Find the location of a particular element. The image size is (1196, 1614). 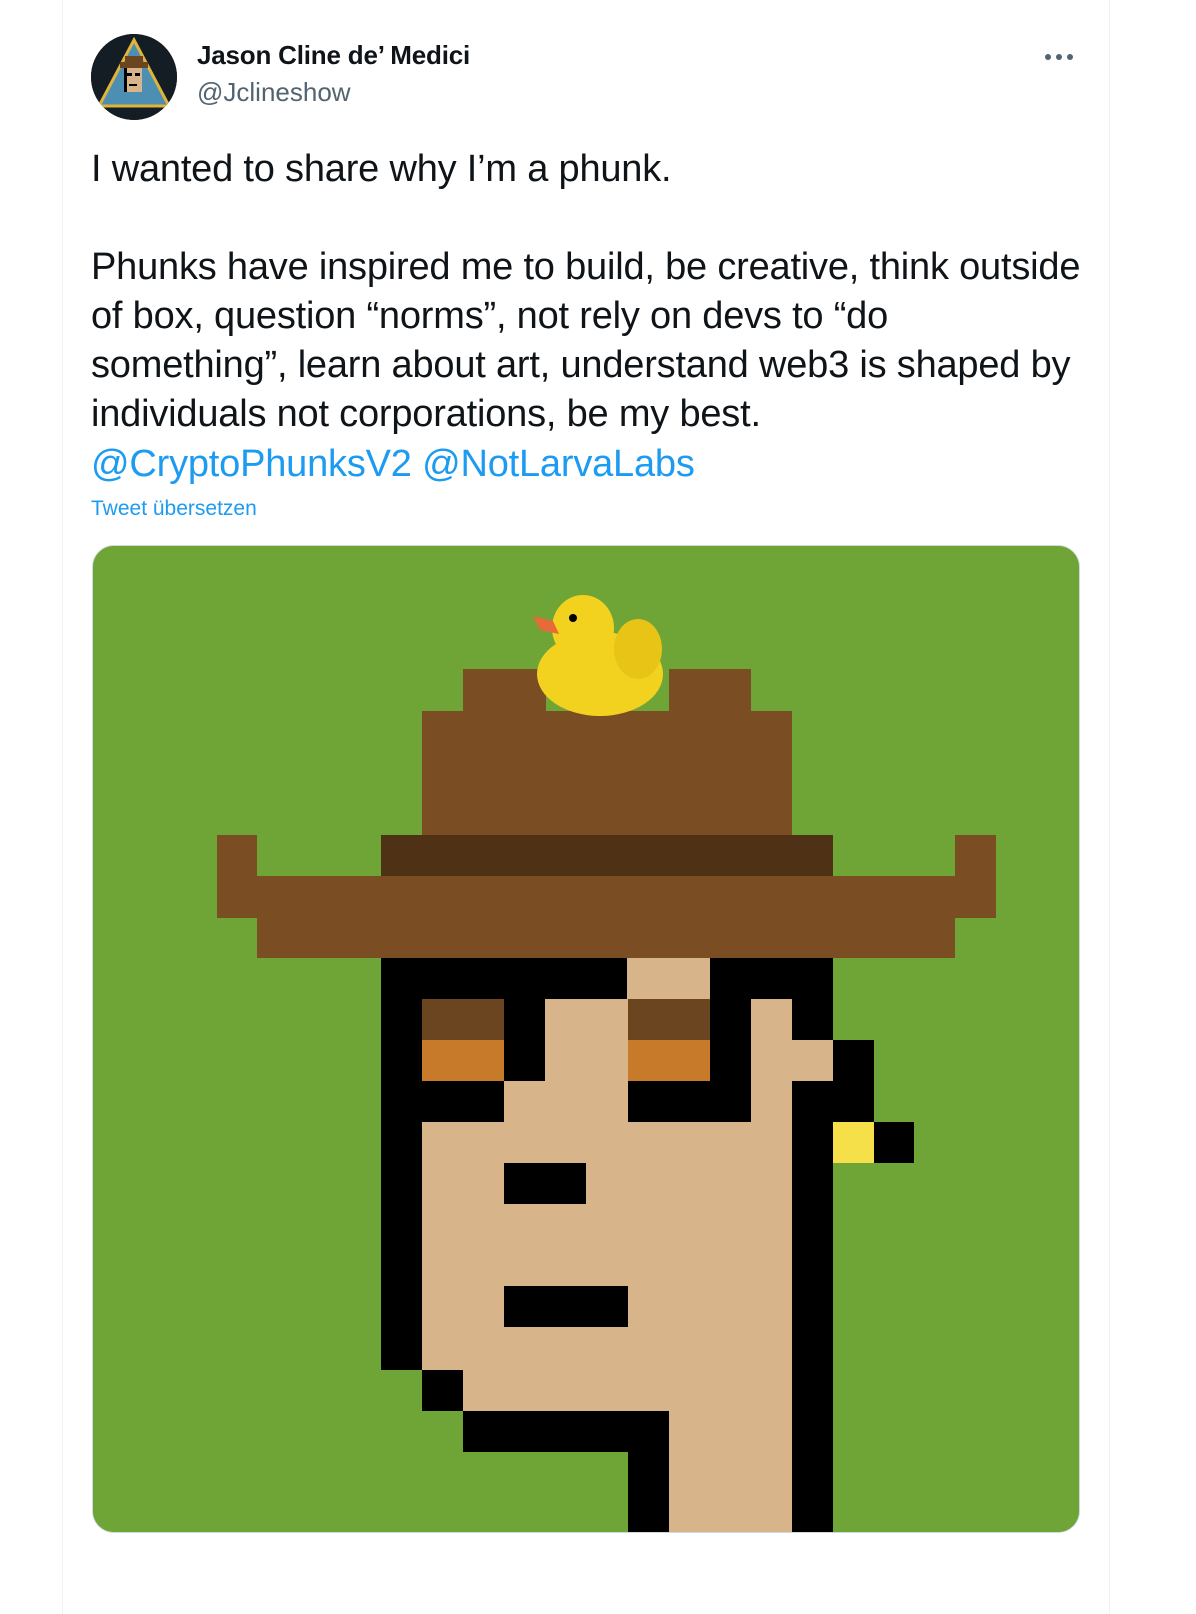

translate-tweet-link: Tweet übersetzen is located at coordinates (174, 509).